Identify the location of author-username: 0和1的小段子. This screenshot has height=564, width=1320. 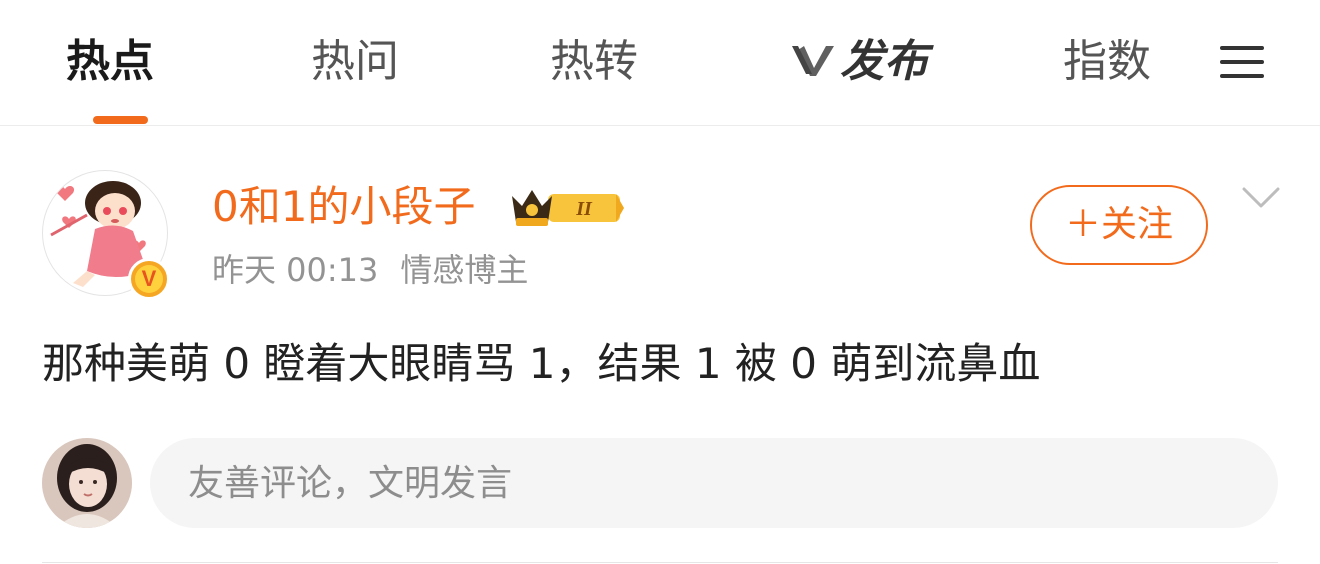
(343, 207).